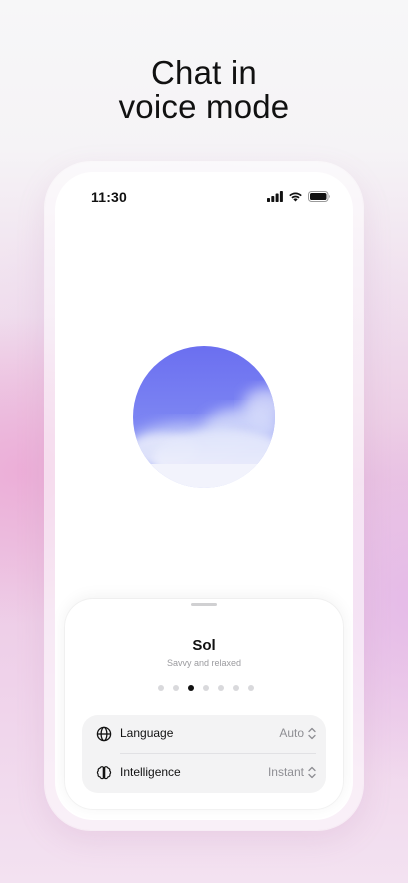  What do you see at coordinates (204, 663) in the screenshot?
I see `voice-description: Savvy and relaxed` at bounding box center [204, 663].